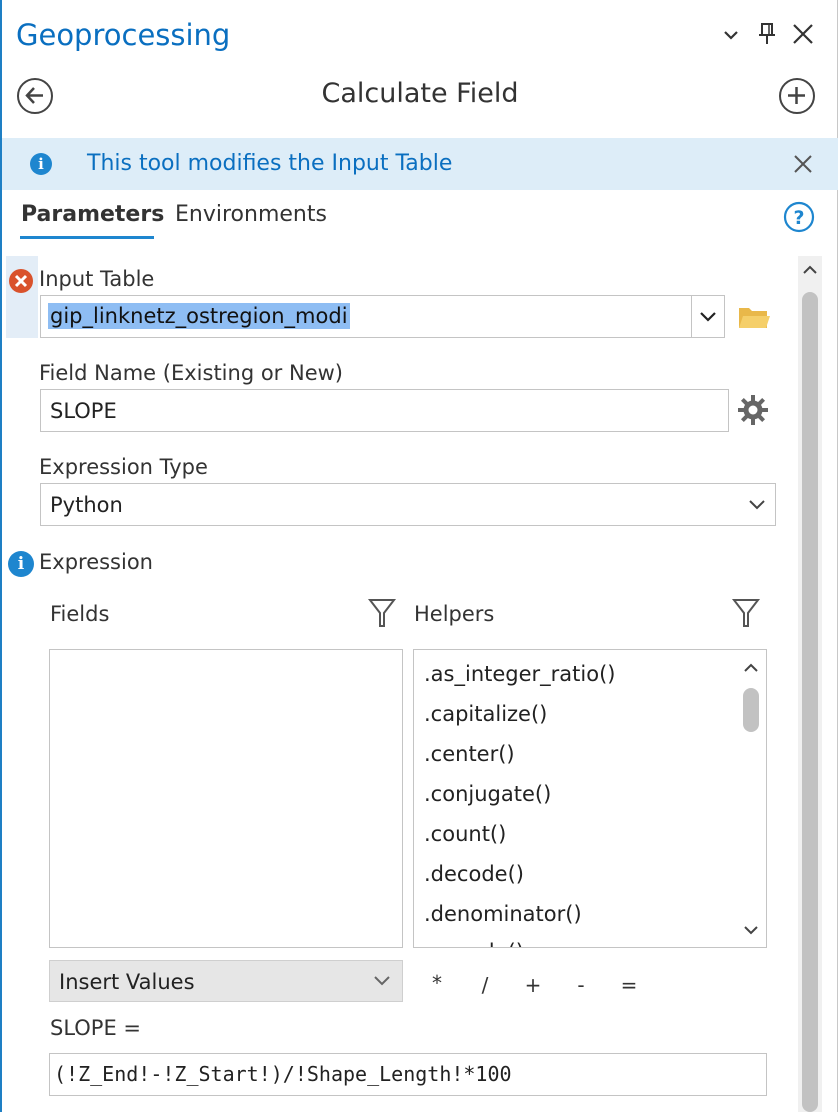 The height and width of the screenshot is (1112, 840). Describe the element at coordinates (123, 467) in the screenshot. I see `expression-type-label: Expression Type` at that location.